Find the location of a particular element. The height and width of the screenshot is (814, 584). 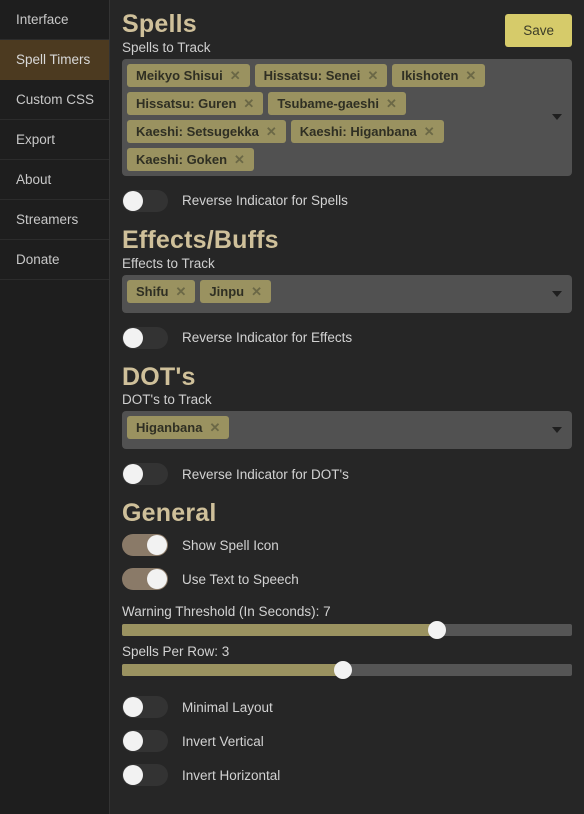

tag-item: Tsubame-gaeshi ✕ is located at coordinates (337, 103).